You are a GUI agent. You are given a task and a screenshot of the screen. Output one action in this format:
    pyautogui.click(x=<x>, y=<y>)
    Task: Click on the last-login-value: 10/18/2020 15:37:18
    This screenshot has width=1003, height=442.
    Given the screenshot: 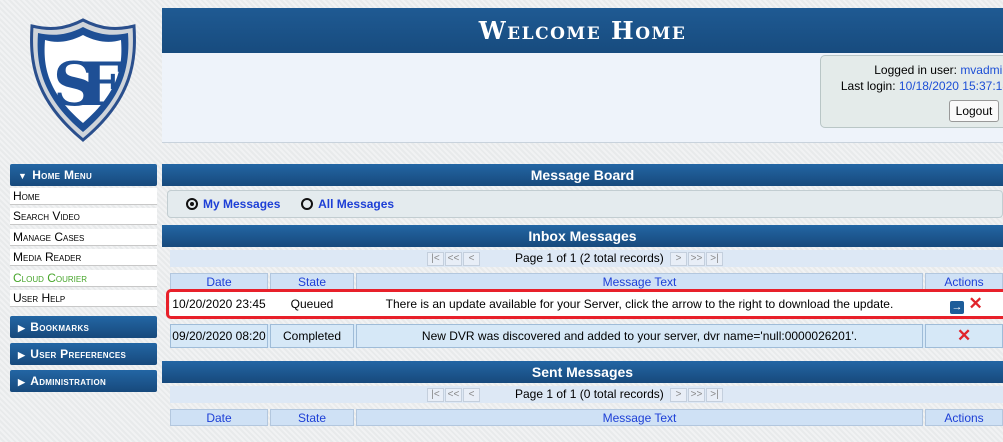 What is the action you would take?
    pyautogui.click(x=950, y=86)
    